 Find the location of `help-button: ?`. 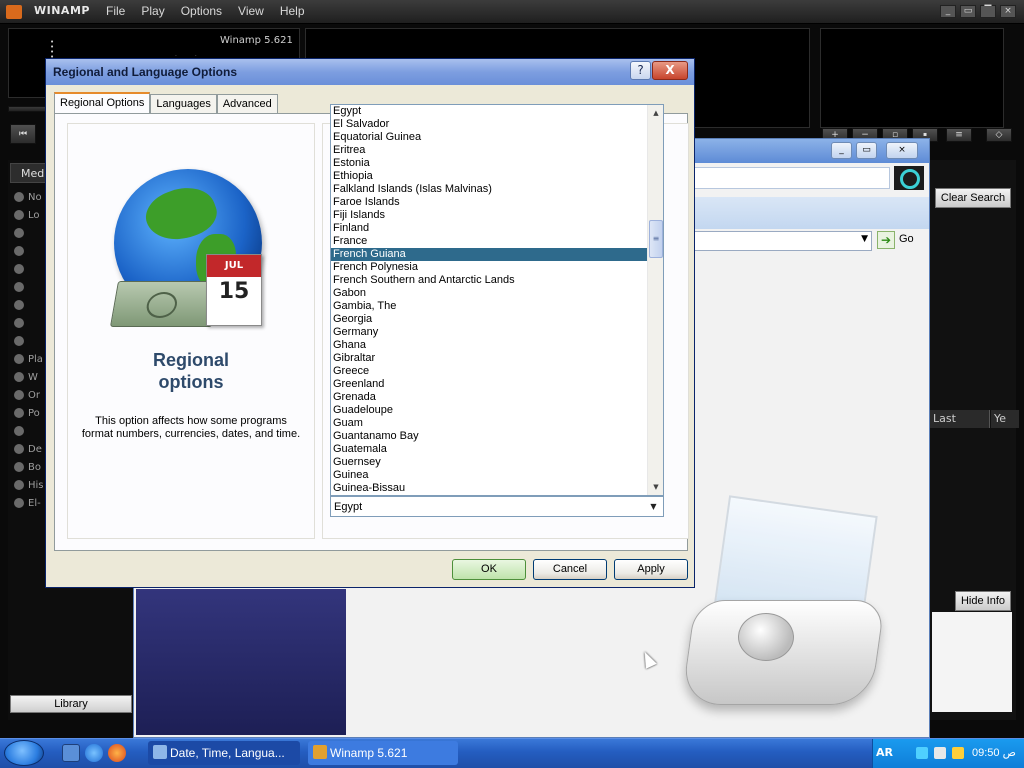

help-button: ? is located at coordinates (640, 70).